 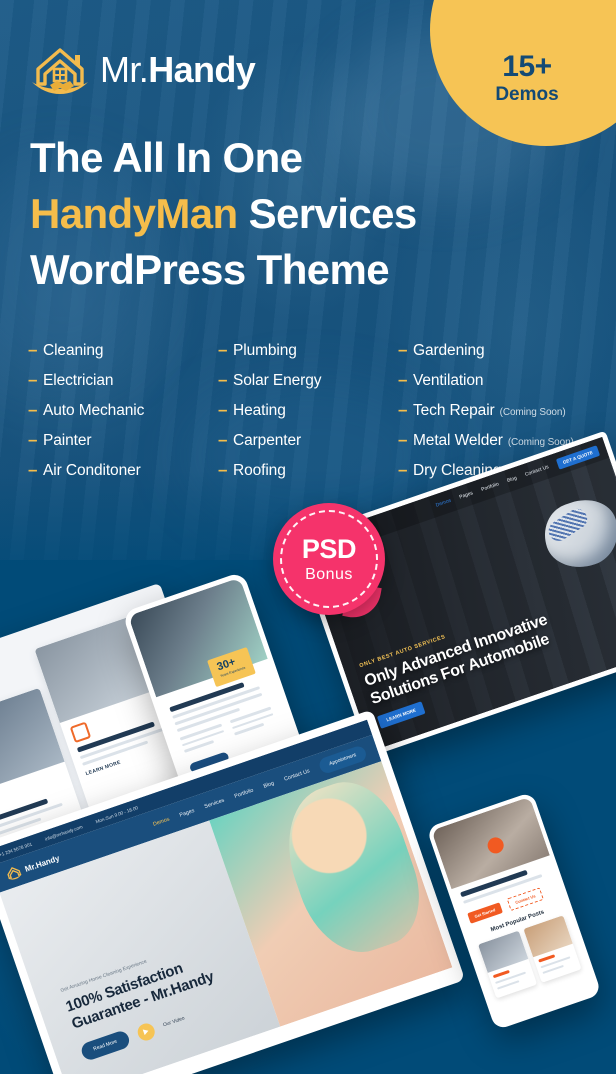 What do you see at coordinates (329, 574) in the screenshot?
I see `psd-badge-subtitle: Bonus` at bounding box center [329, 574].